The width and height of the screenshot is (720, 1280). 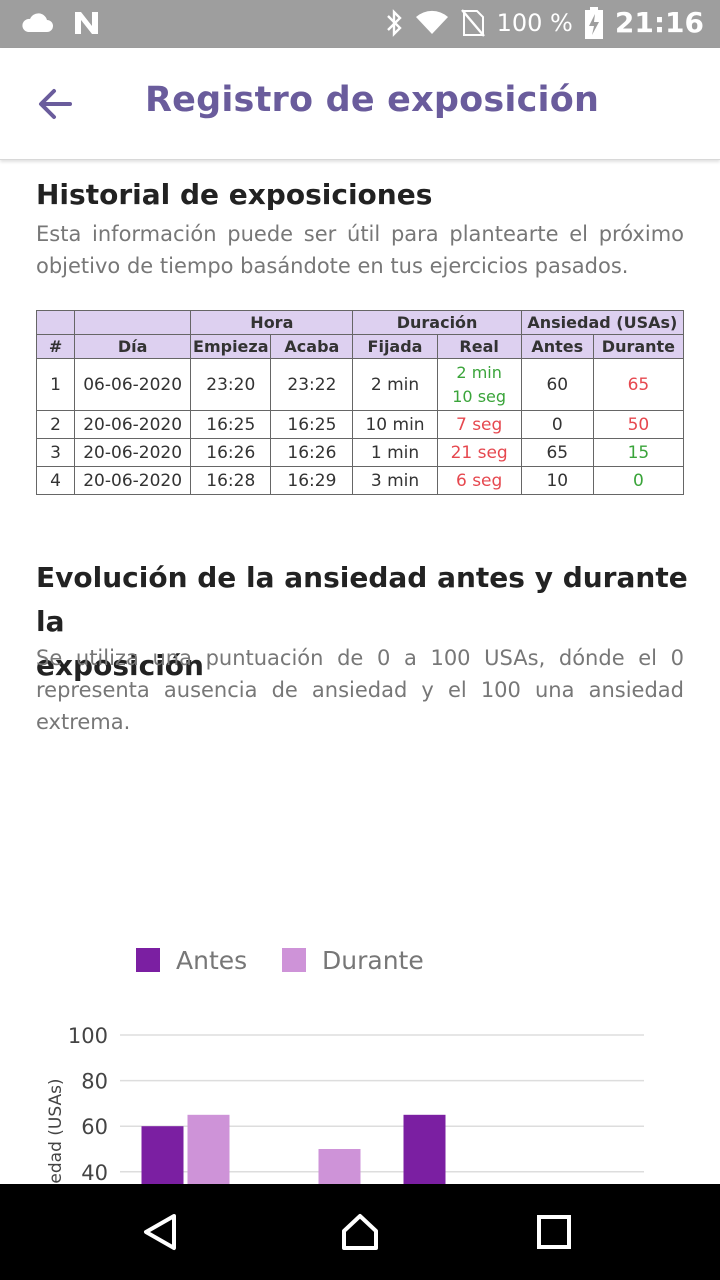 I want to click on column-header: Acaba, so click(x=312, y=346).